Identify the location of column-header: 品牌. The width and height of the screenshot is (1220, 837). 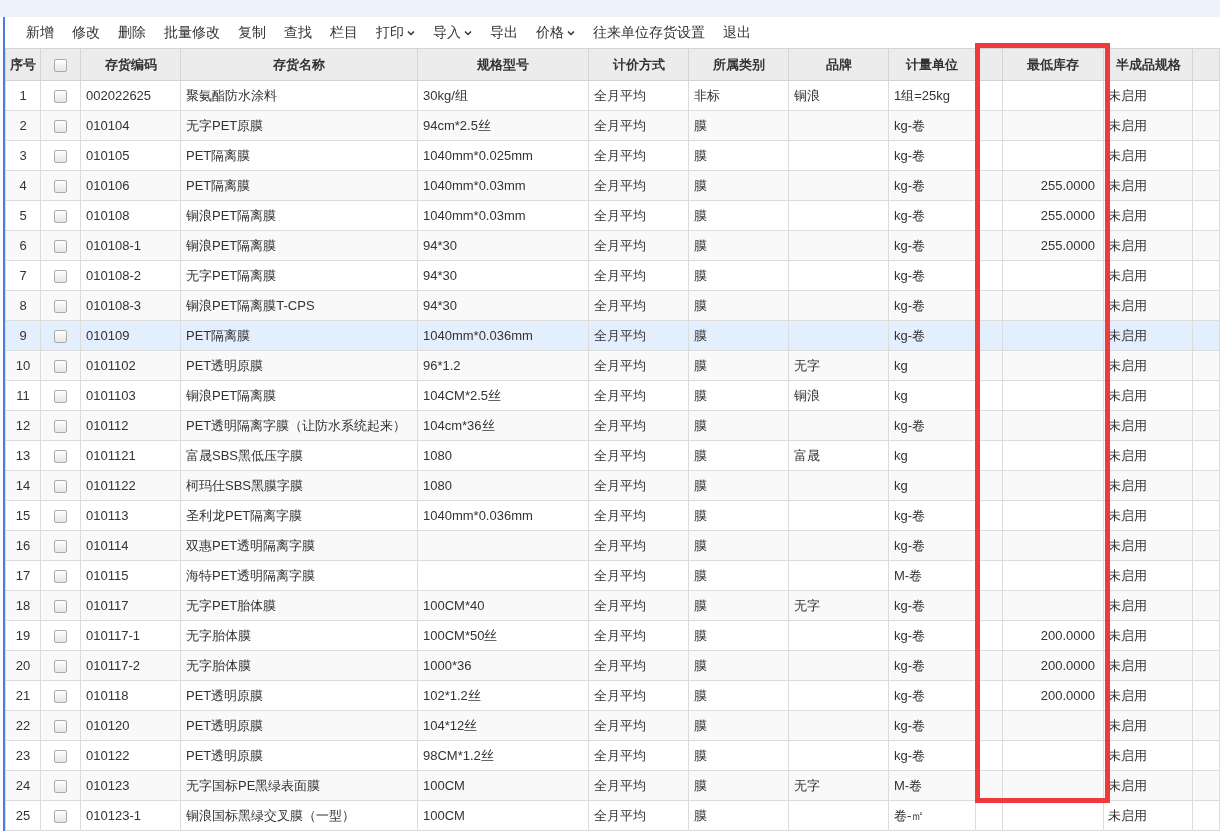
(838, 64).